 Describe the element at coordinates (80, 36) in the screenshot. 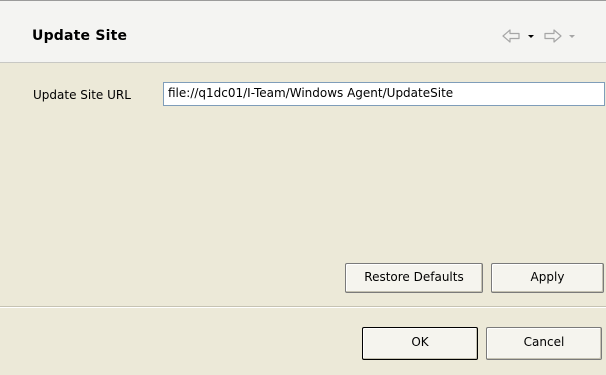

I see `page-title: Update Site` at that location.